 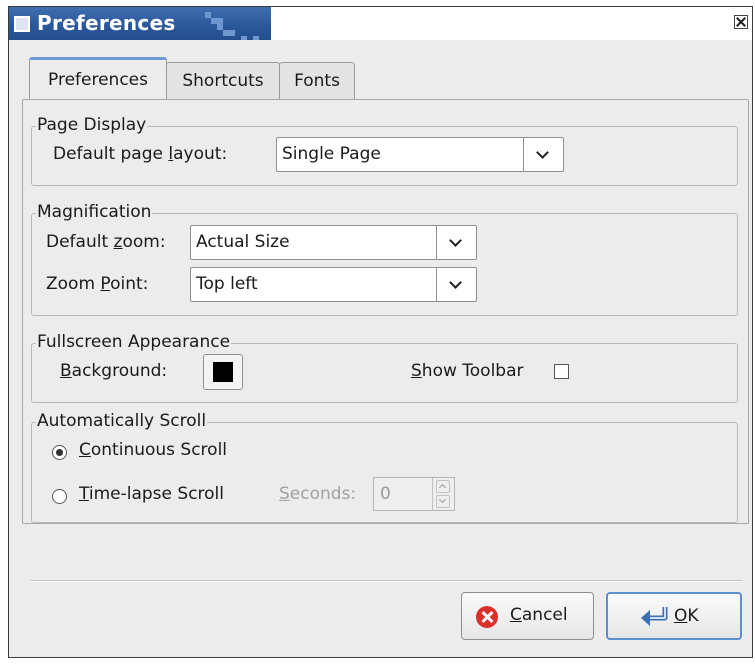 I want to click on background-color-button, so click(x=223, y=372).